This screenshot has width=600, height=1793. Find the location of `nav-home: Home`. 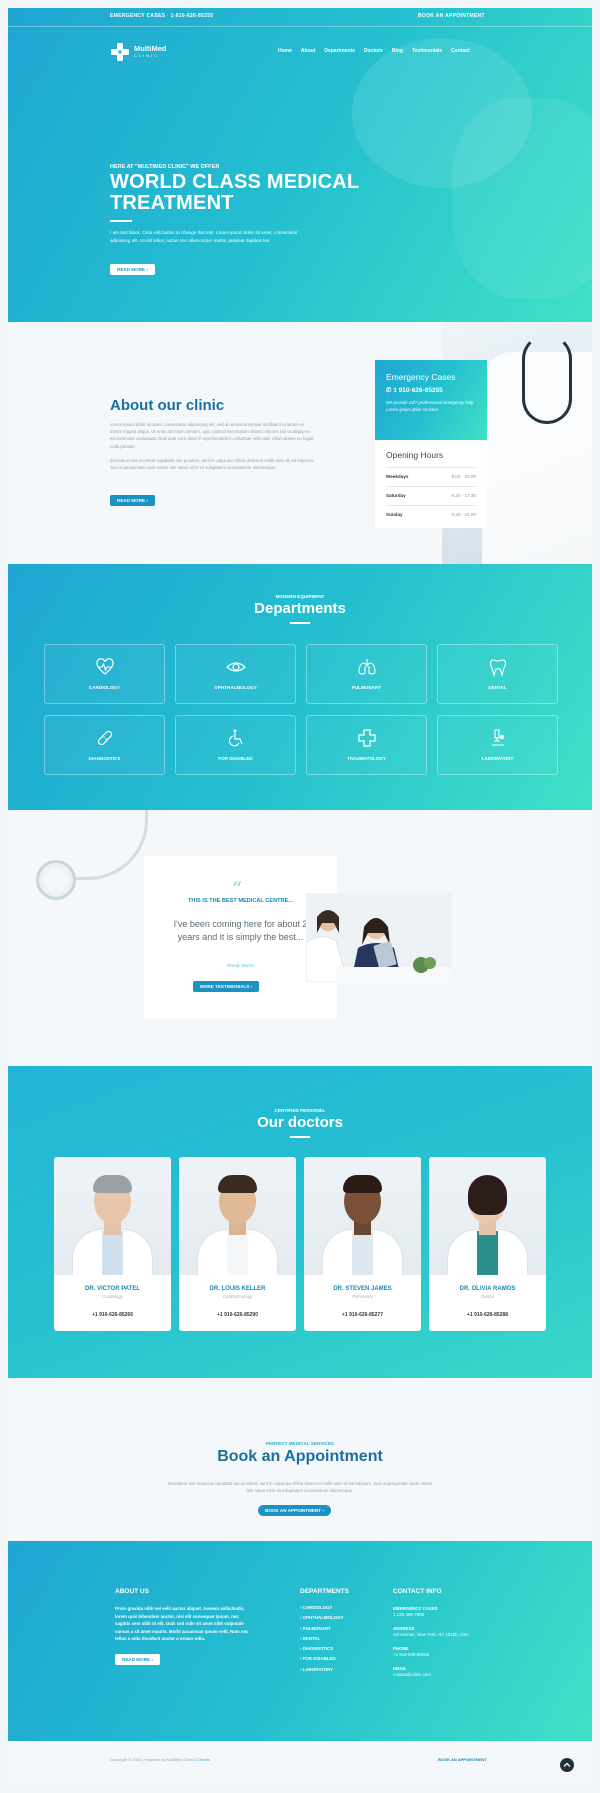

nav-home: Home is located at coordinates (285, 51).